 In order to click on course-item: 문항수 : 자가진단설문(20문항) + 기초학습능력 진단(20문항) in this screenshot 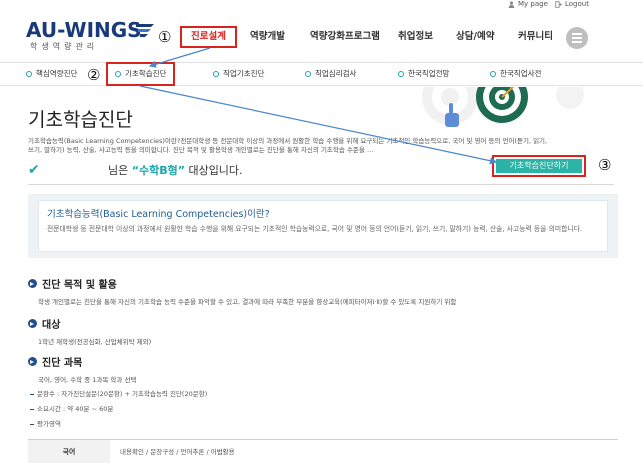, I will do `click(324, 394)`.